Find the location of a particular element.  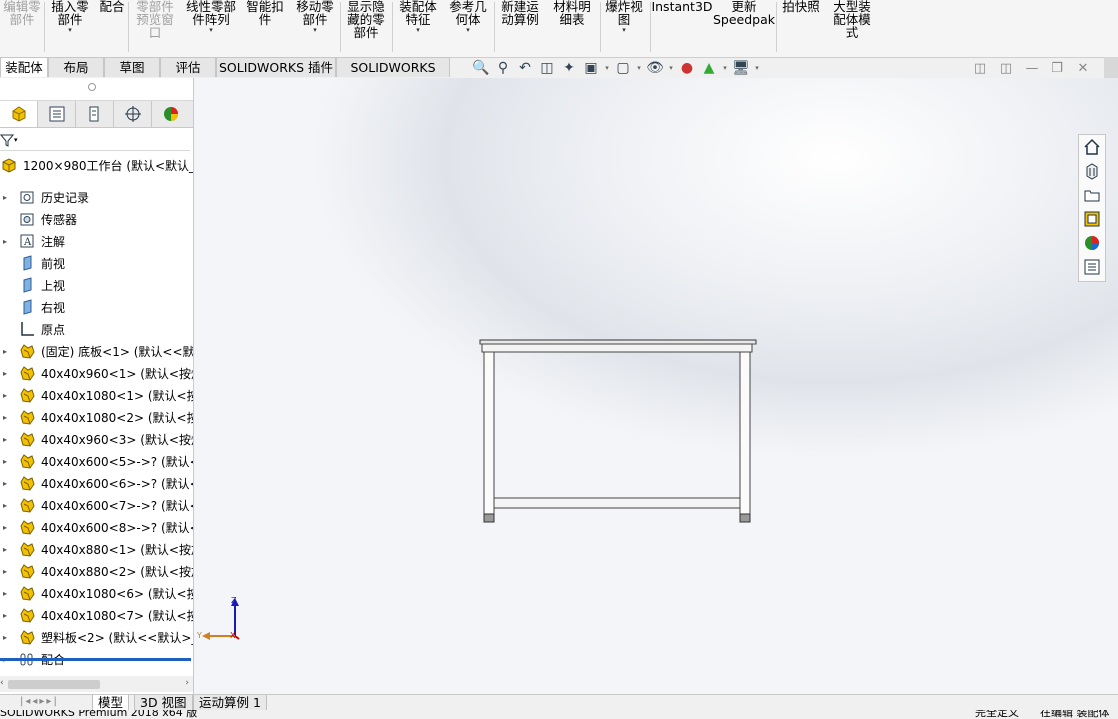

tree-item: 原点 is located at coordinates (96, 329).